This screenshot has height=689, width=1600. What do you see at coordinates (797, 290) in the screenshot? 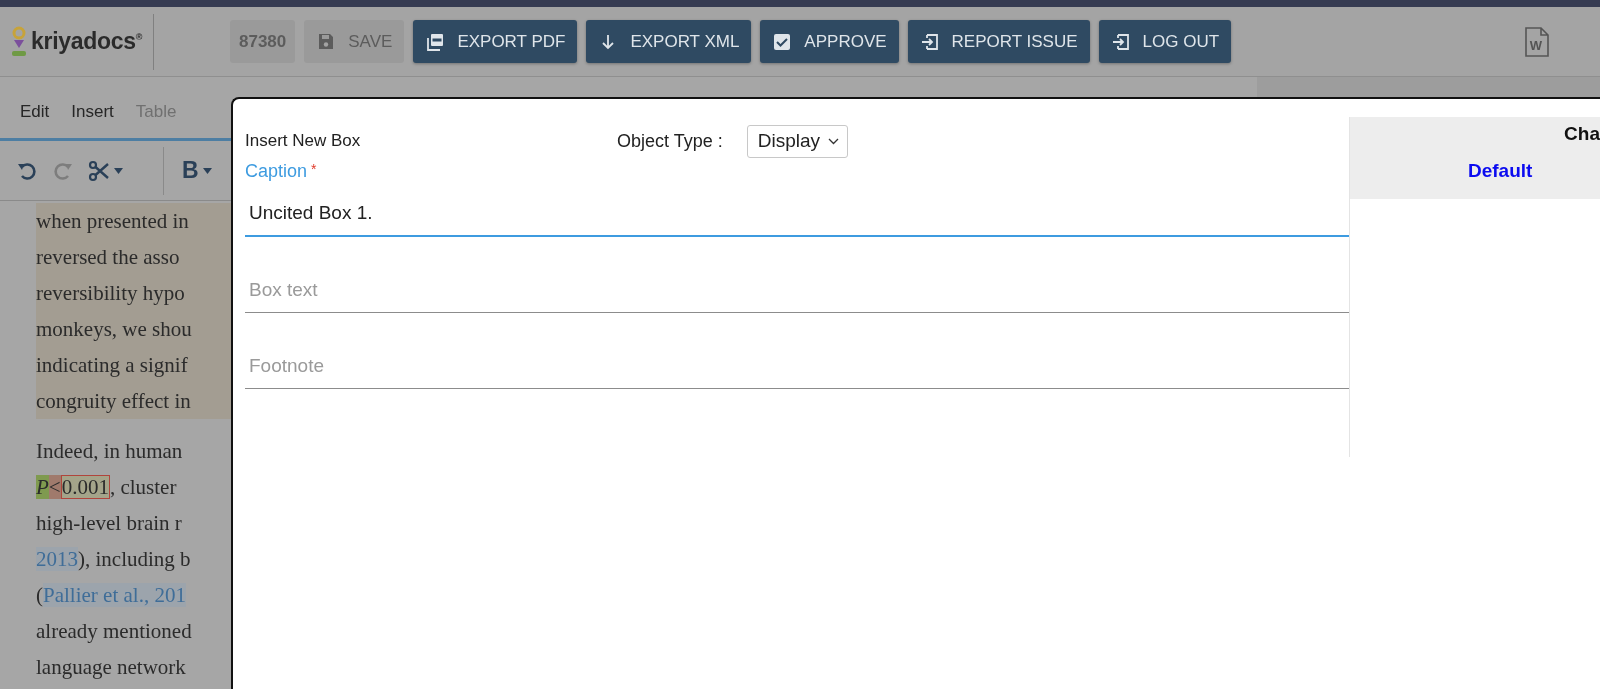
I see `text-field: Box text` at bounding box center [797, 290].